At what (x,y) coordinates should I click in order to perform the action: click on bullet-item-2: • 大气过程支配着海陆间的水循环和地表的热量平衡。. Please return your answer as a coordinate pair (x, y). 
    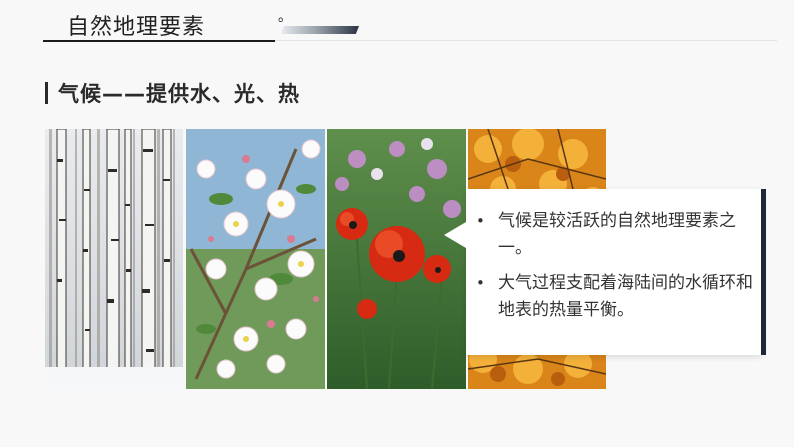
    Looking at the image, I should click on (616, 297).